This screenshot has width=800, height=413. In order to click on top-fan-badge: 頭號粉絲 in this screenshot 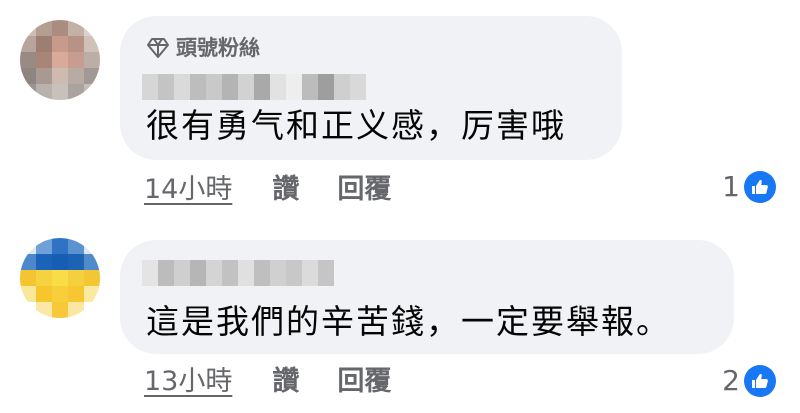, I will do `click(203, 48)`.